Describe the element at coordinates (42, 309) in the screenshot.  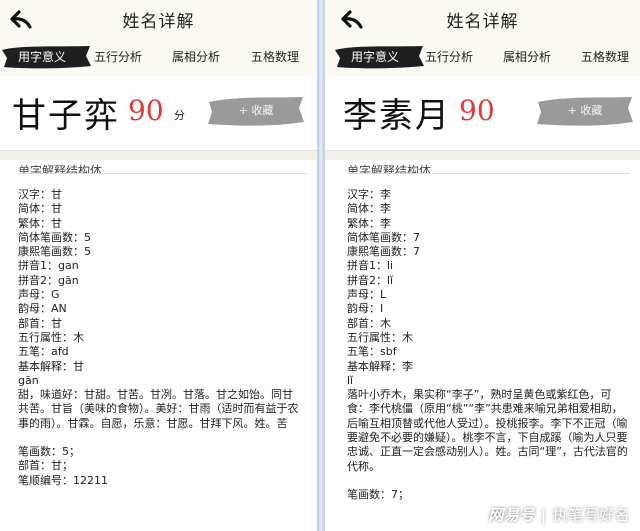
I see `info-line: 韵母：AN` at that location.